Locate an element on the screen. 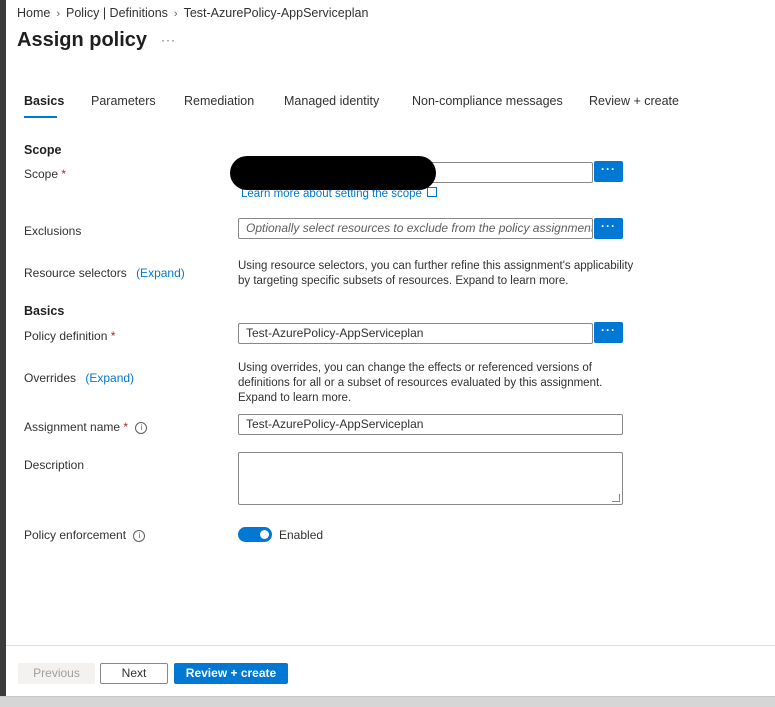 This screenshot has height=707, width=775. resource-selectors-label: Resource selectors (Expand) is located at coordinates (104, 273).